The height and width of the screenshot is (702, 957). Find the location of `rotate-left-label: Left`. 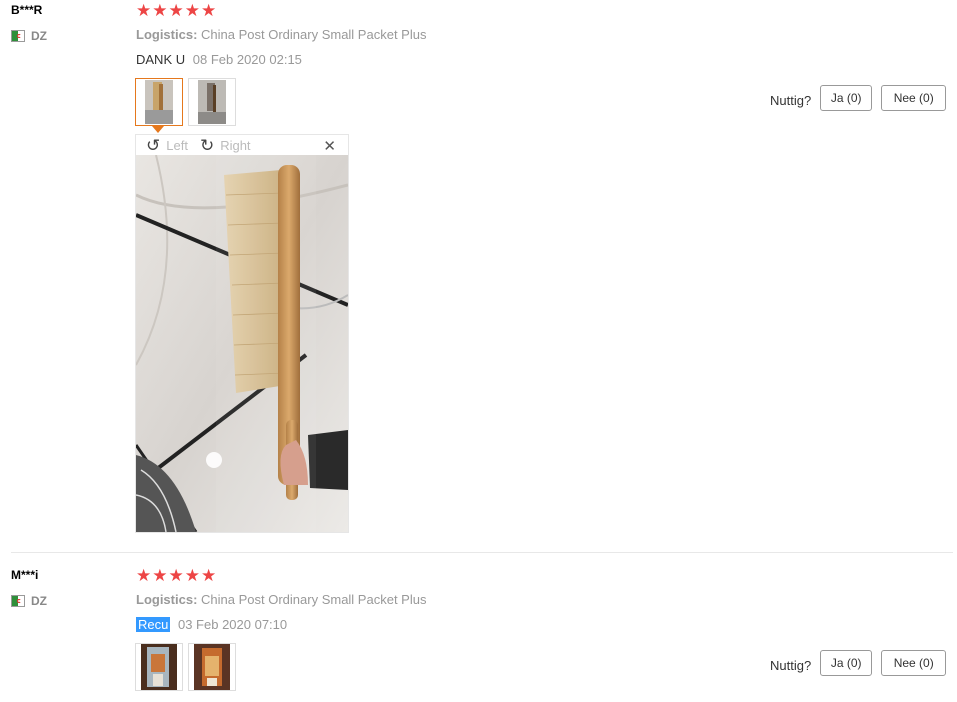

rotate-left-label: Left is located at coordinates (177, 145).